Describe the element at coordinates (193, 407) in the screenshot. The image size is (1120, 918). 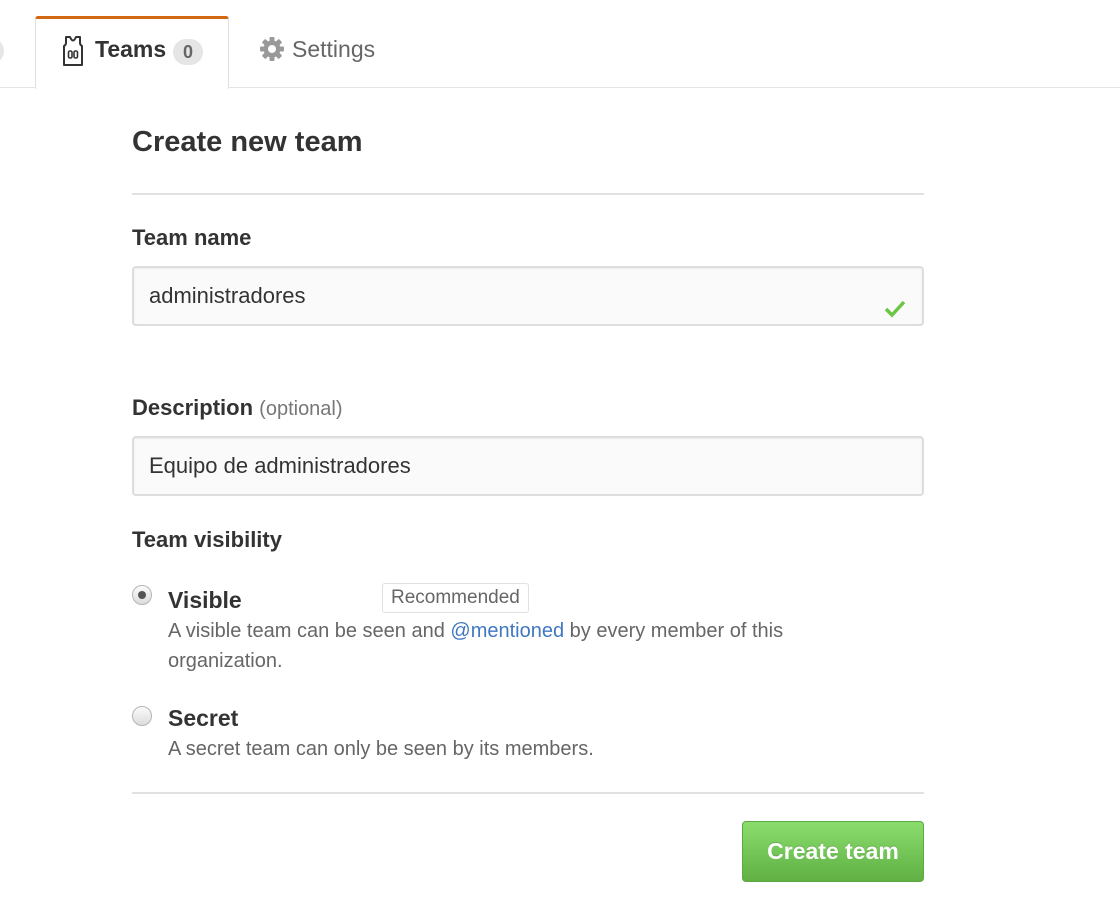
I see `description-label-text: Description` at that location.